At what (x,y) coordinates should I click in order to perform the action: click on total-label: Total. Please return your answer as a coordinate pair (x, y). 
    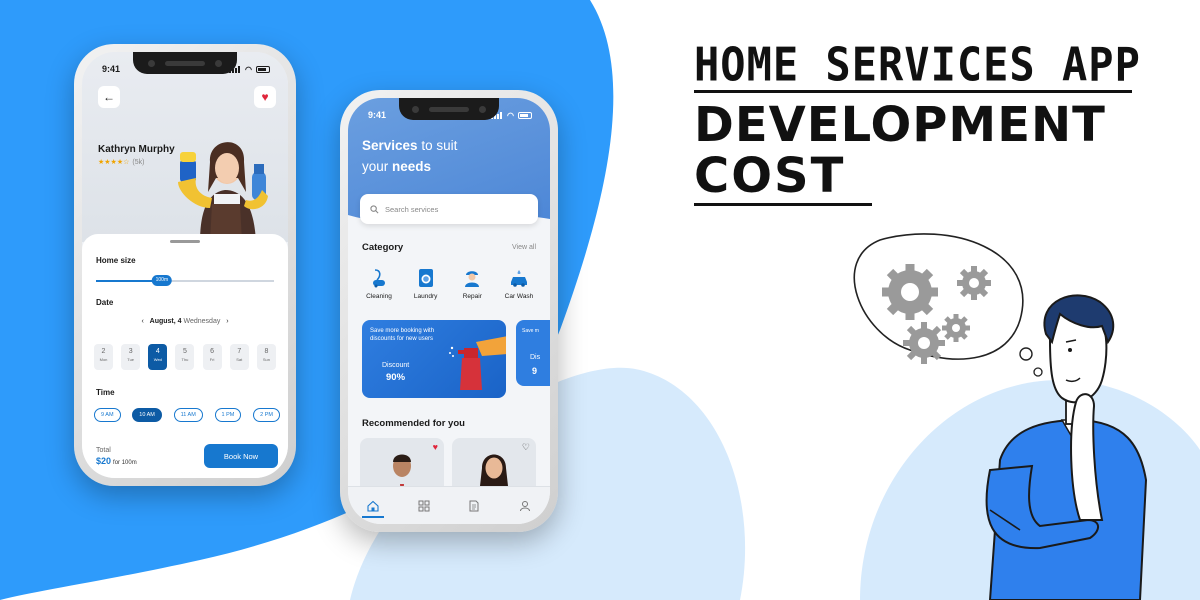
    Looking at the image, I should click on (103, 450).